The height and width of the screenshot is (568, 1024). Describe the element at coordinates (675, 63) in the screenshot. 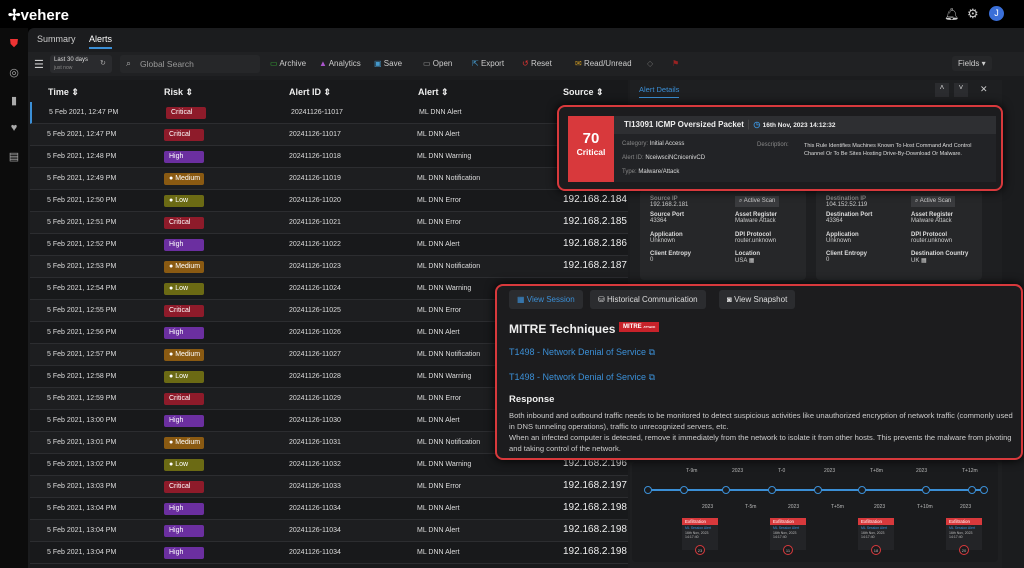

I see `flag-icon: ⚑` at that location.